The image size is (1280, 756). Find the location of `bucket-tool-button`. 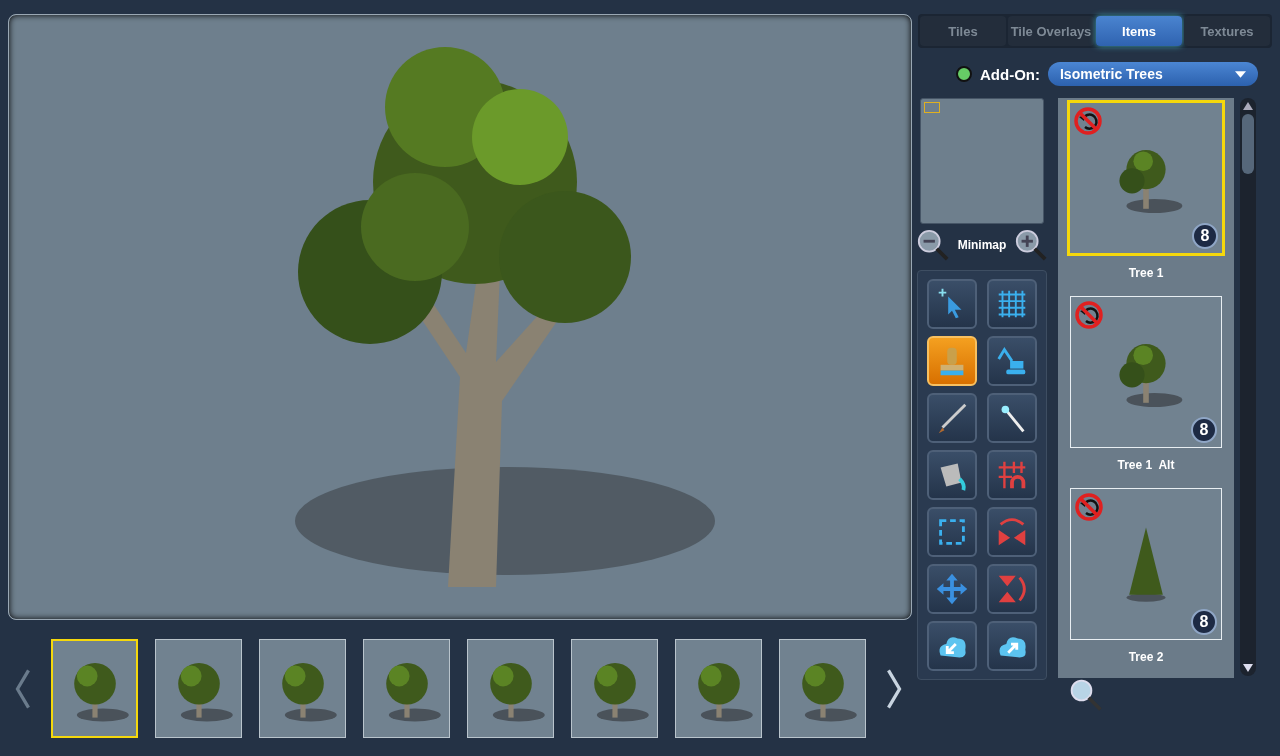

bucket-tool-button is located at coordinates (952, 475).